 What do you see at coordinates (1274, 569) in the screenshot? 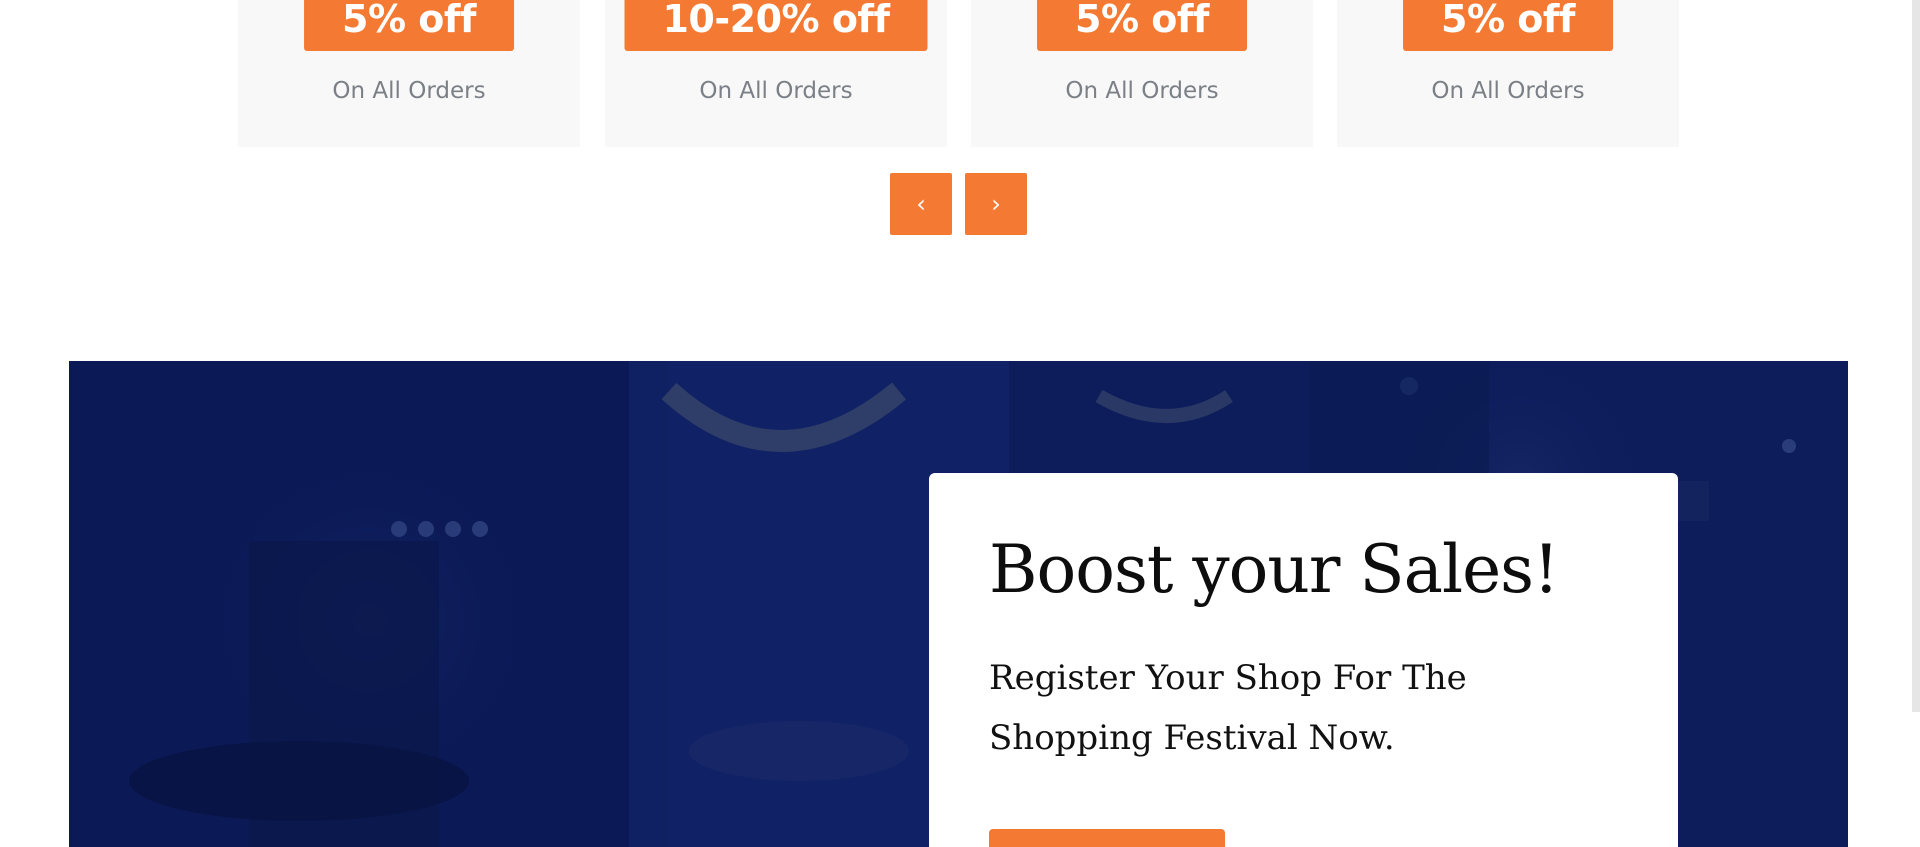
I see `promo-title: Boost your Sales!` at bounding box center [1274, 569].